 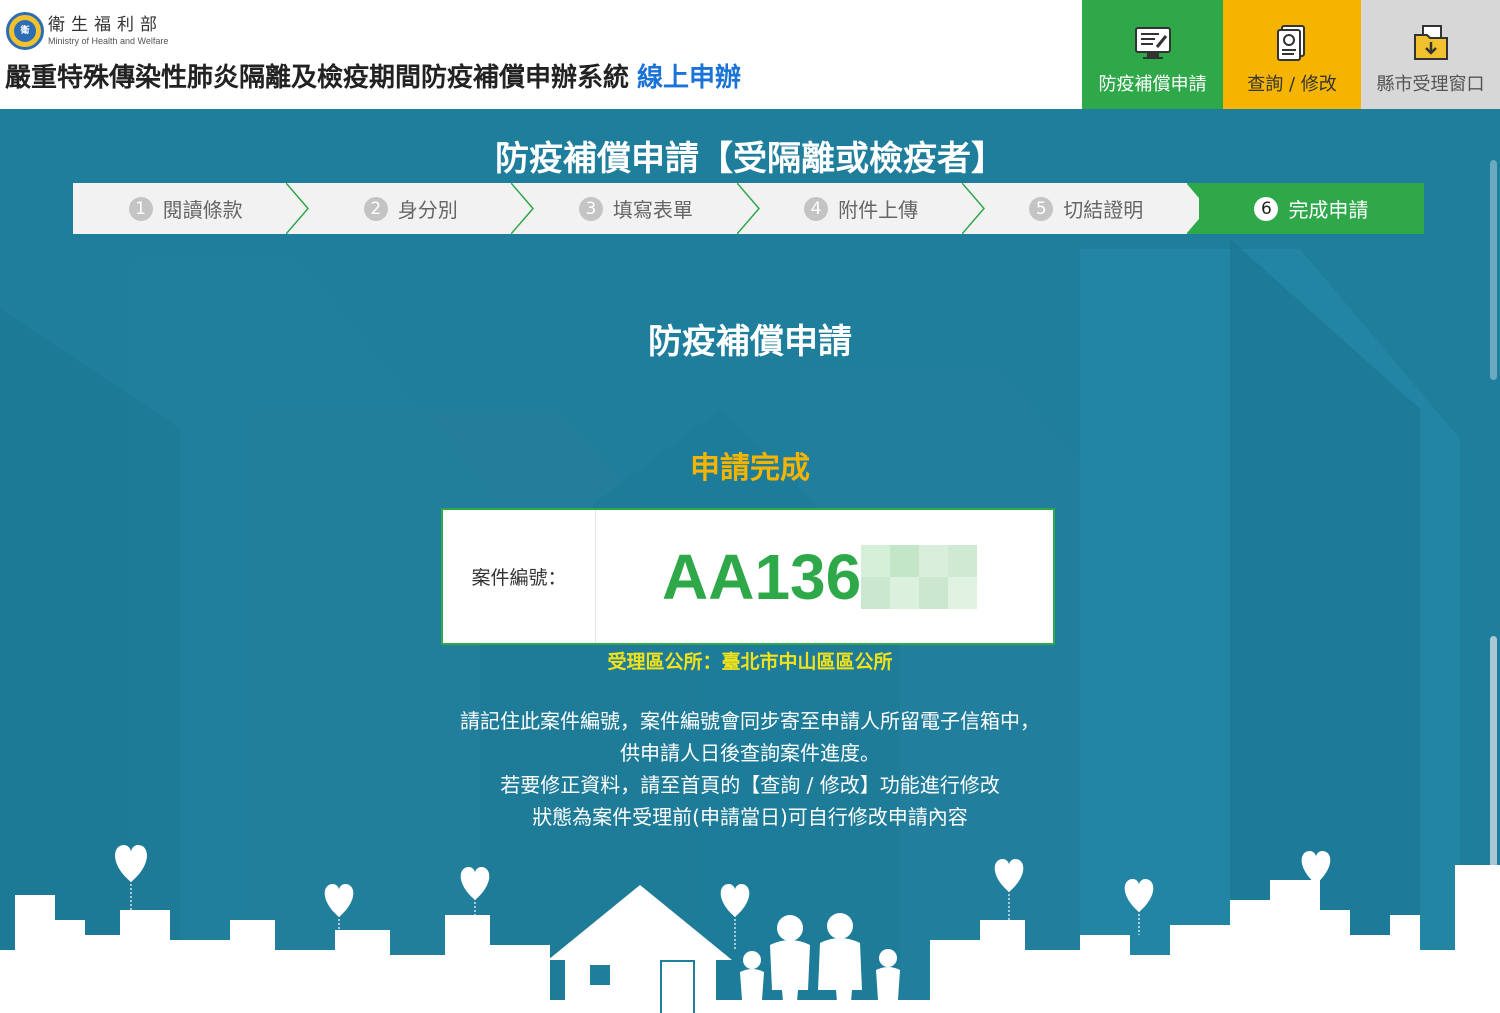 I want to click on step-1: 1 閱讀條款, so click(x=191, y=208).